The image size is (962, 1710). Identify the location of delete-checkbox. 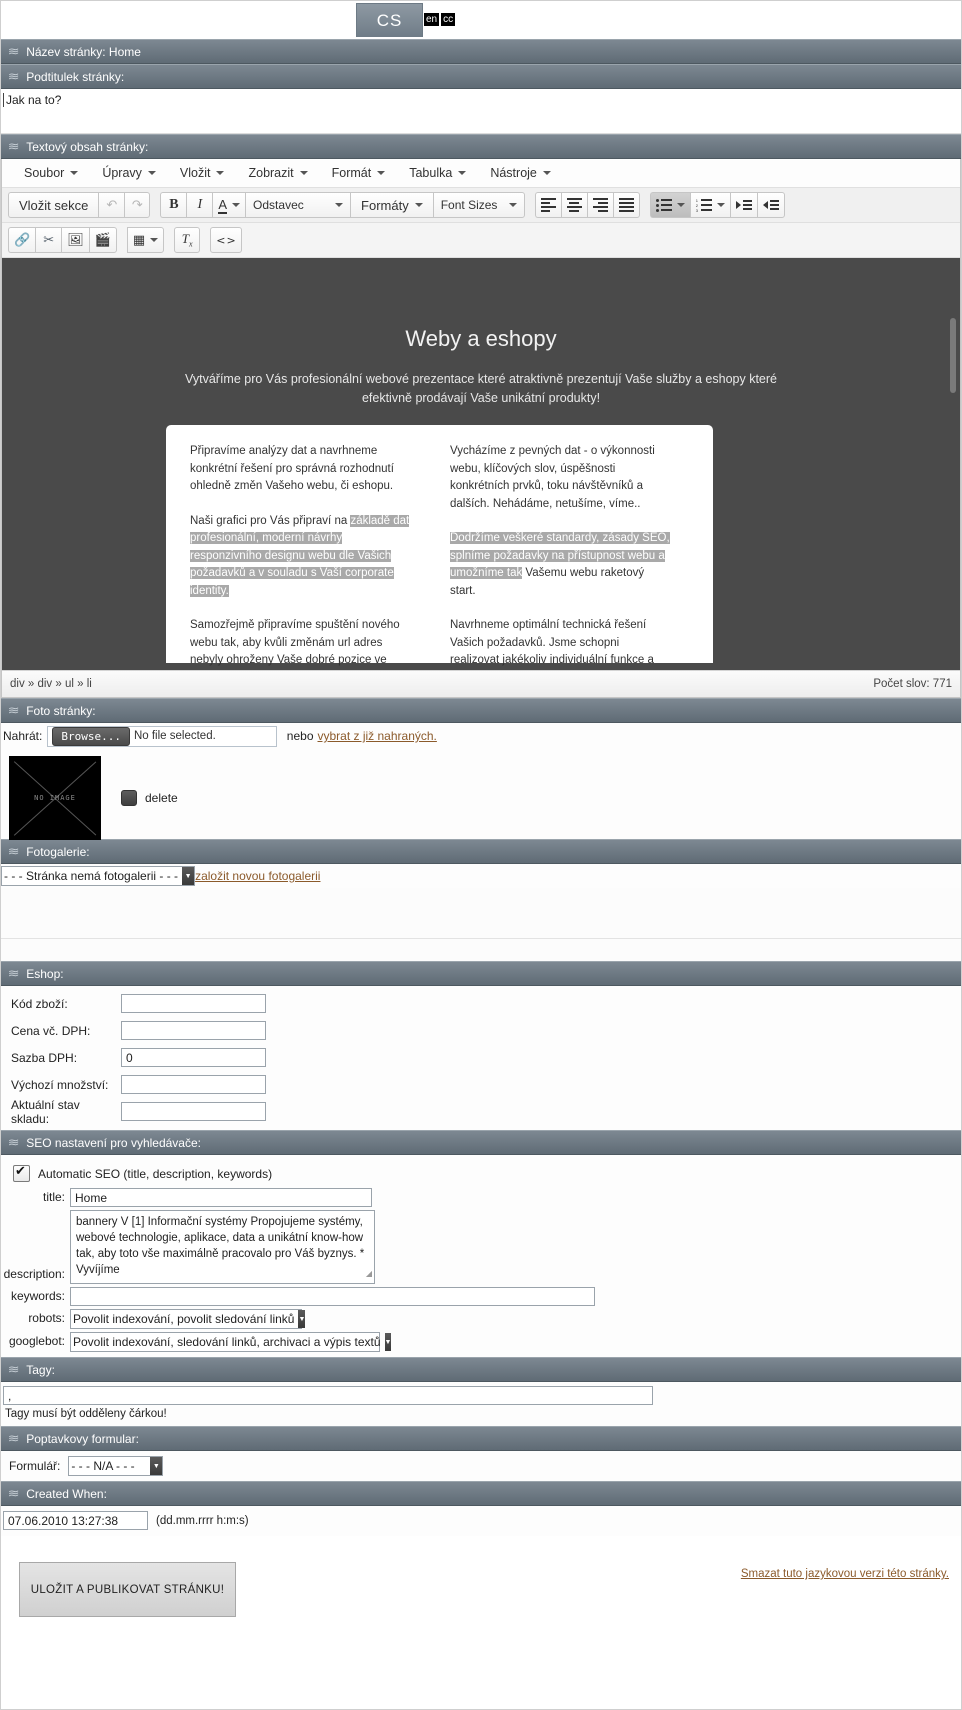
(129, 798).